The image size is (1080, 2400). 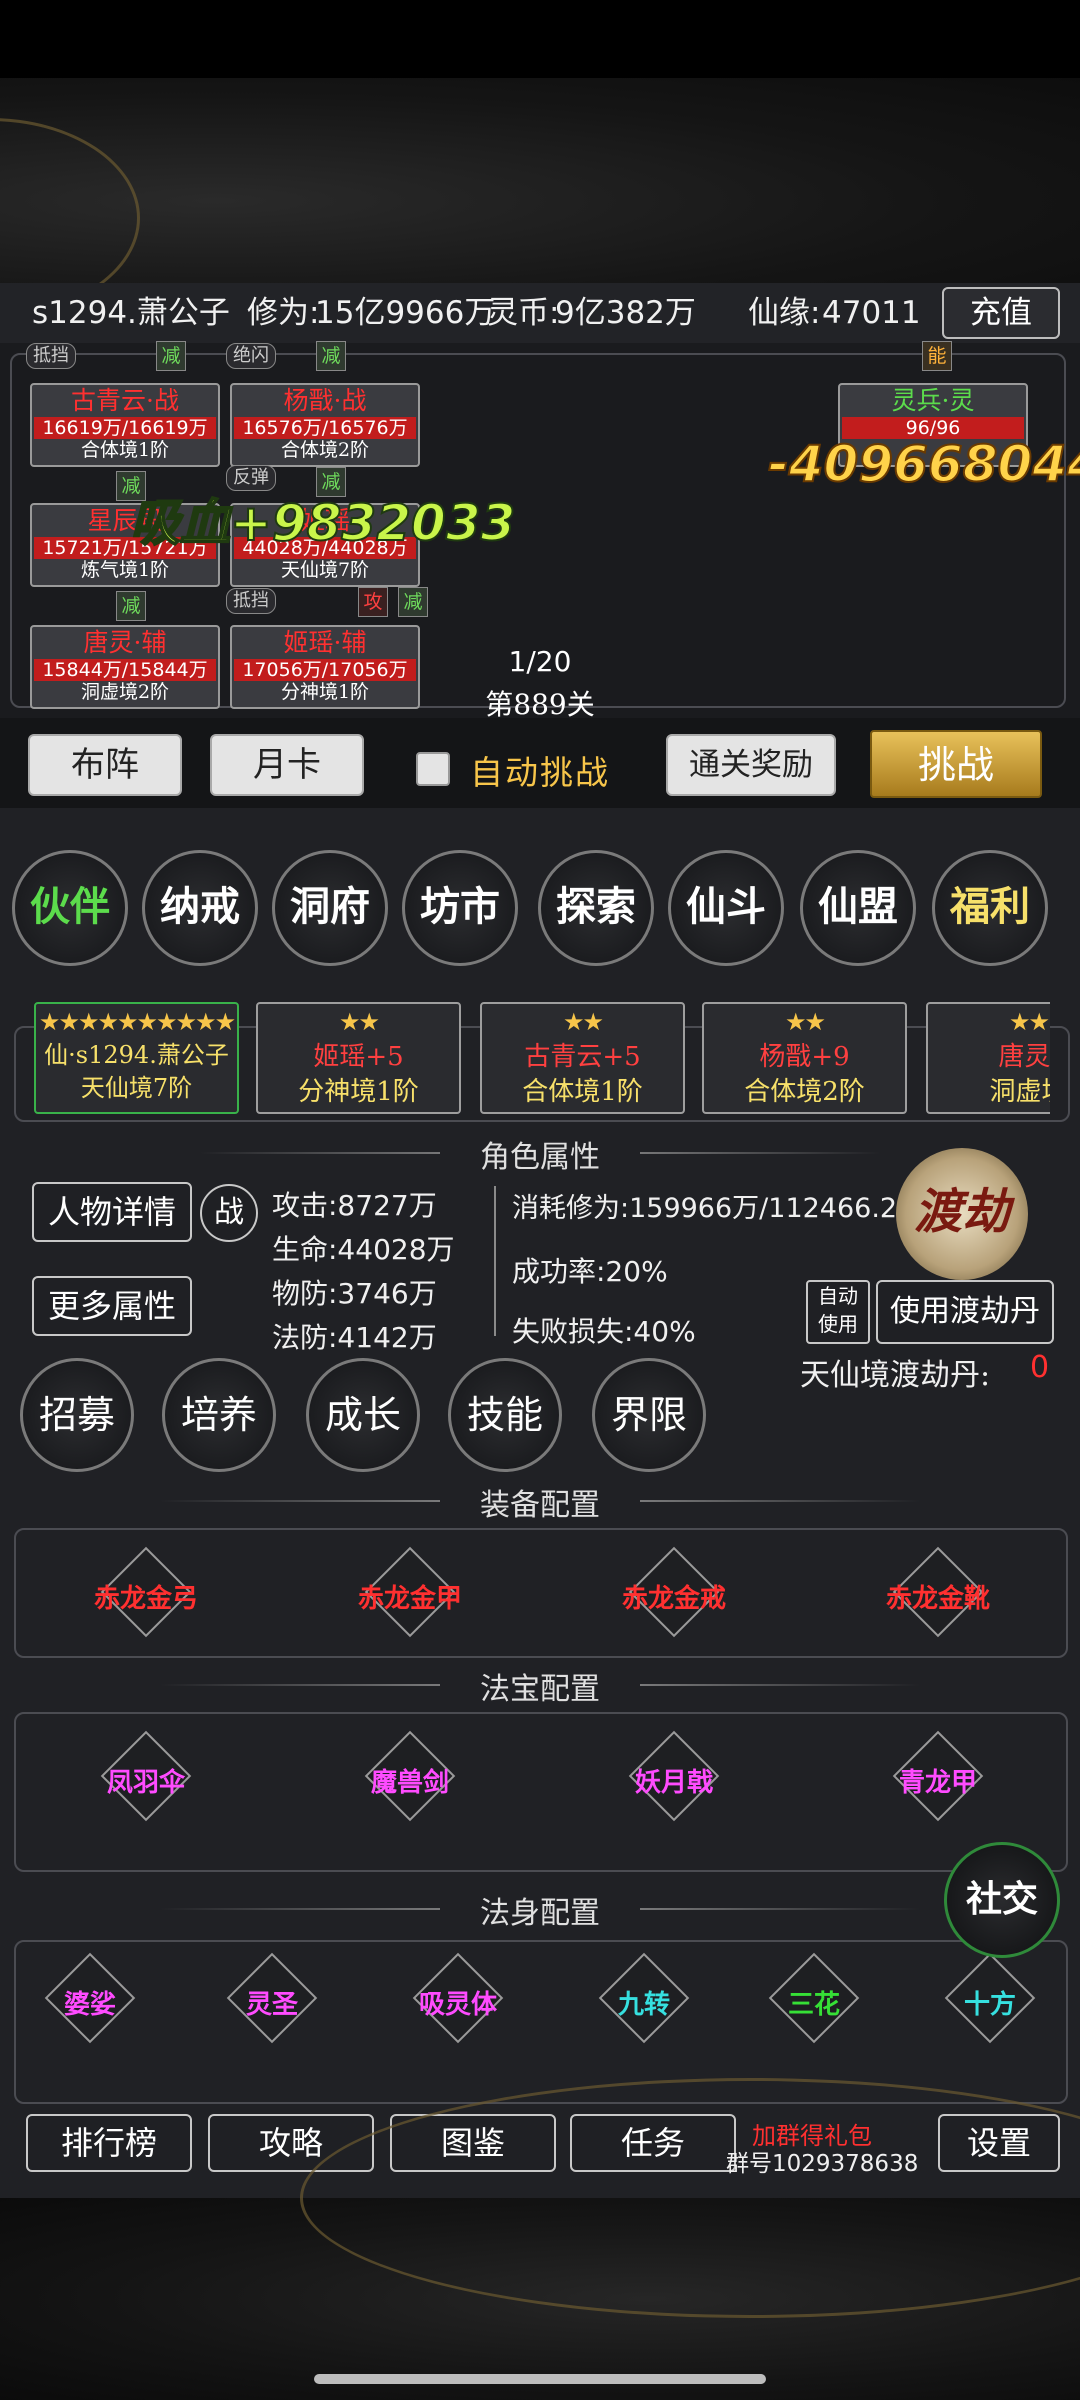 I want to click on cultivation-label: 修为:, so click(x=283, y=313).